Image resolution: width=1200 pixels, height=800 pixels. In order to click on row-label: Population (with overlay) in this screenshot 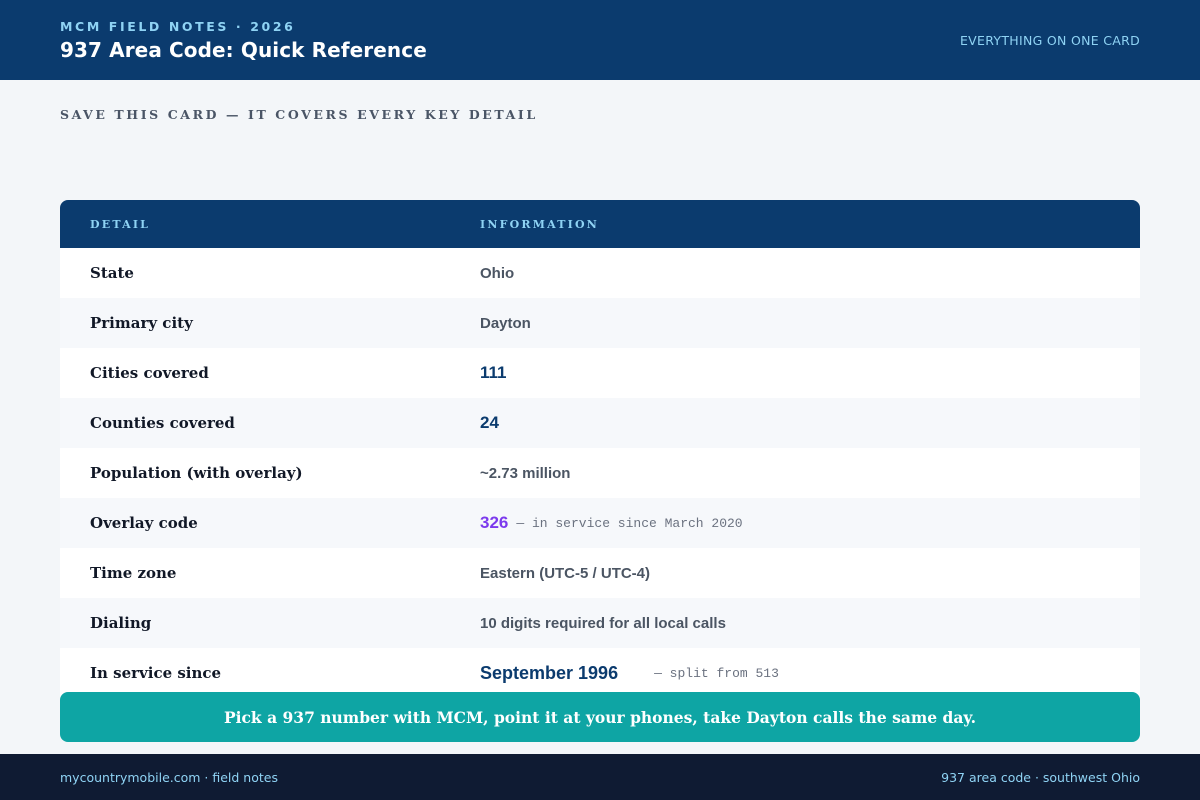, I will do `click(196, 473)`.